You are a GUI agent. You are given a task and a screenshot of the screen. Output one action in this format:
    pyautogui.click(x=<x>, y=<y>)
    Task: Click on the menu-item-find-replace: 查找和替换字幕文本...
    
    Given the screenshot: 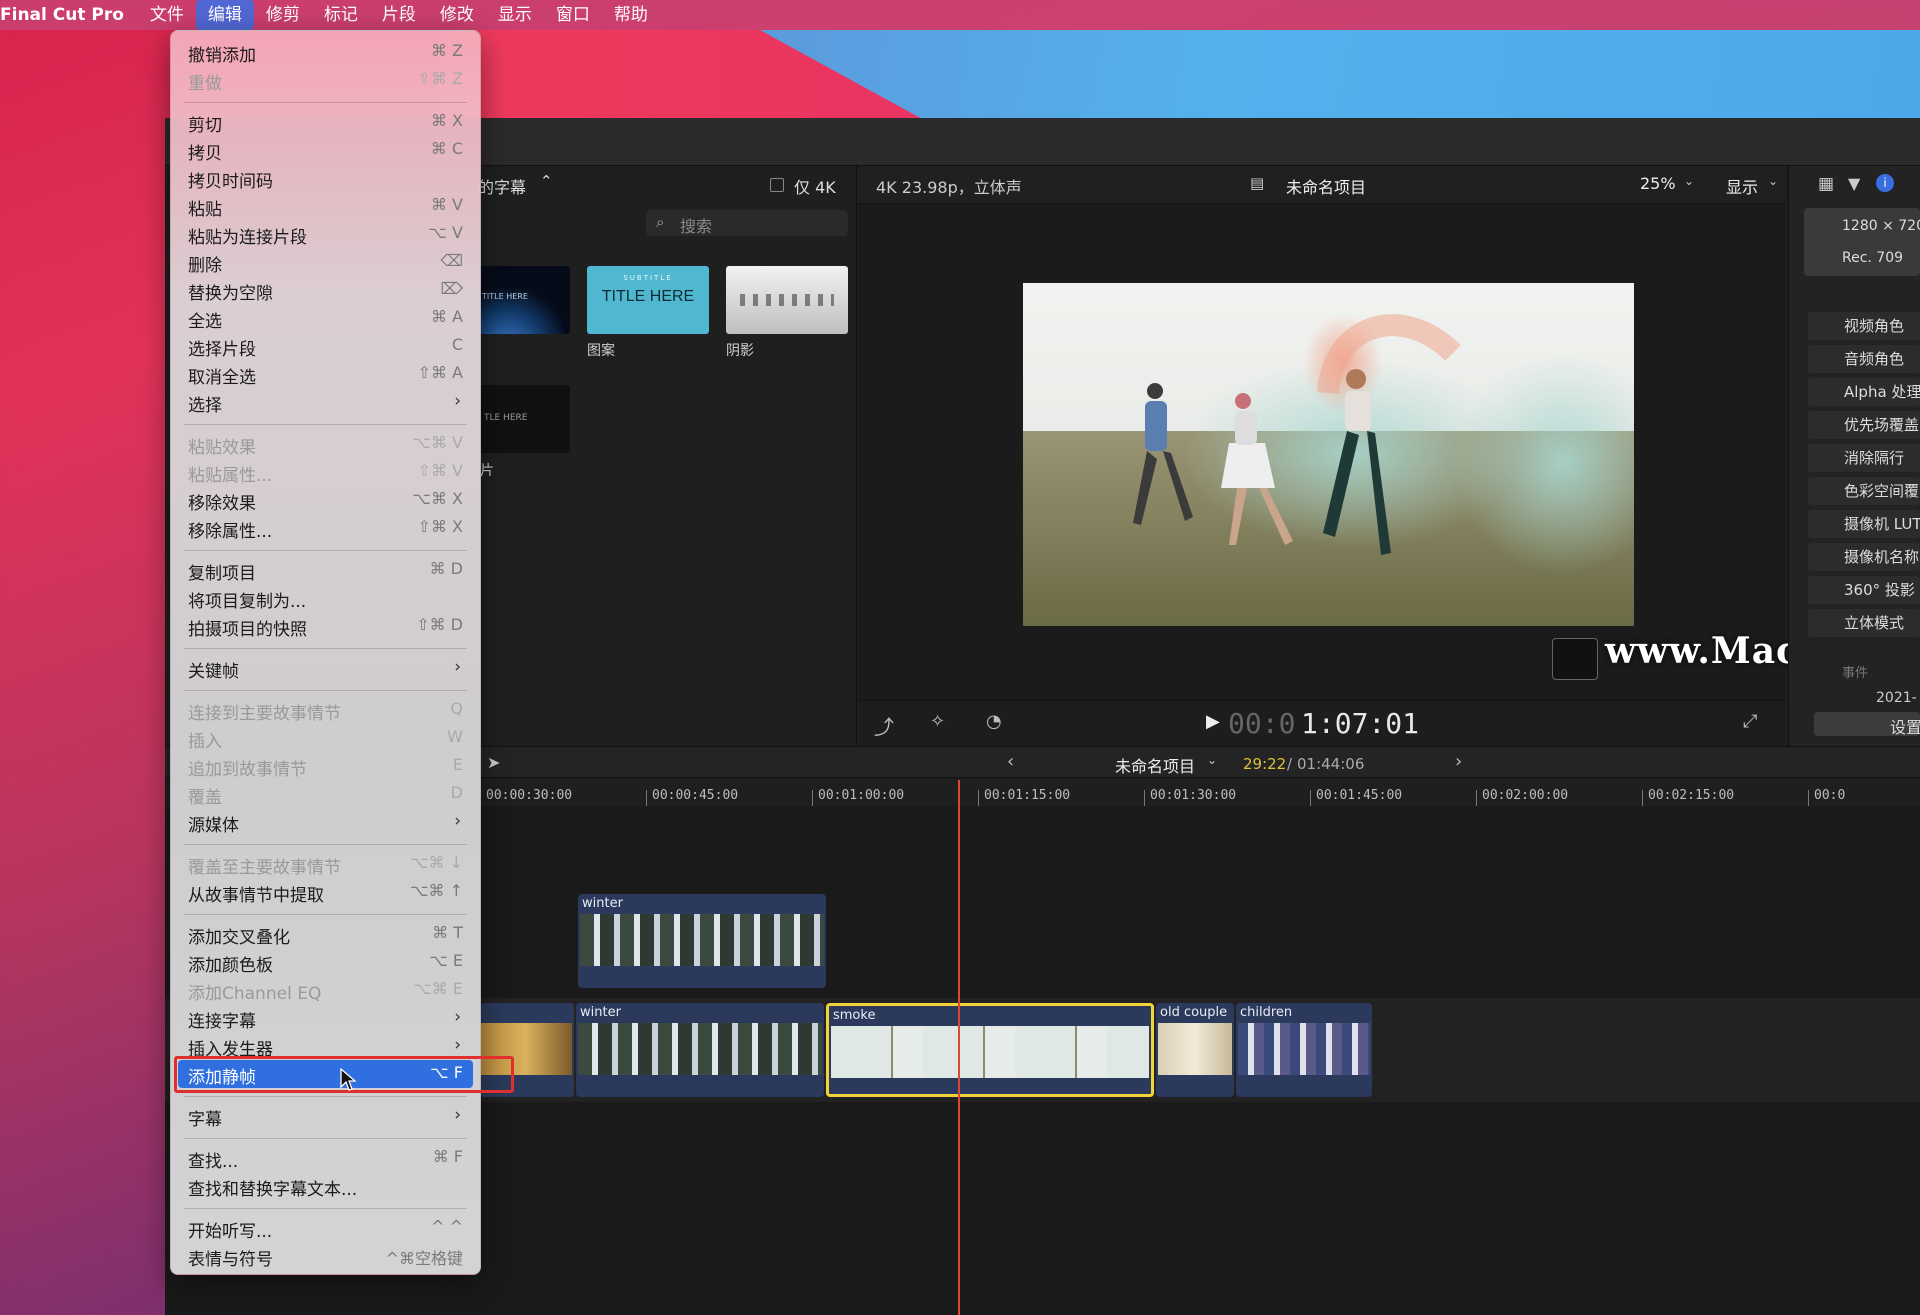 What is the action you would take?
    pyautogui.click(x=325, y=1186)
    